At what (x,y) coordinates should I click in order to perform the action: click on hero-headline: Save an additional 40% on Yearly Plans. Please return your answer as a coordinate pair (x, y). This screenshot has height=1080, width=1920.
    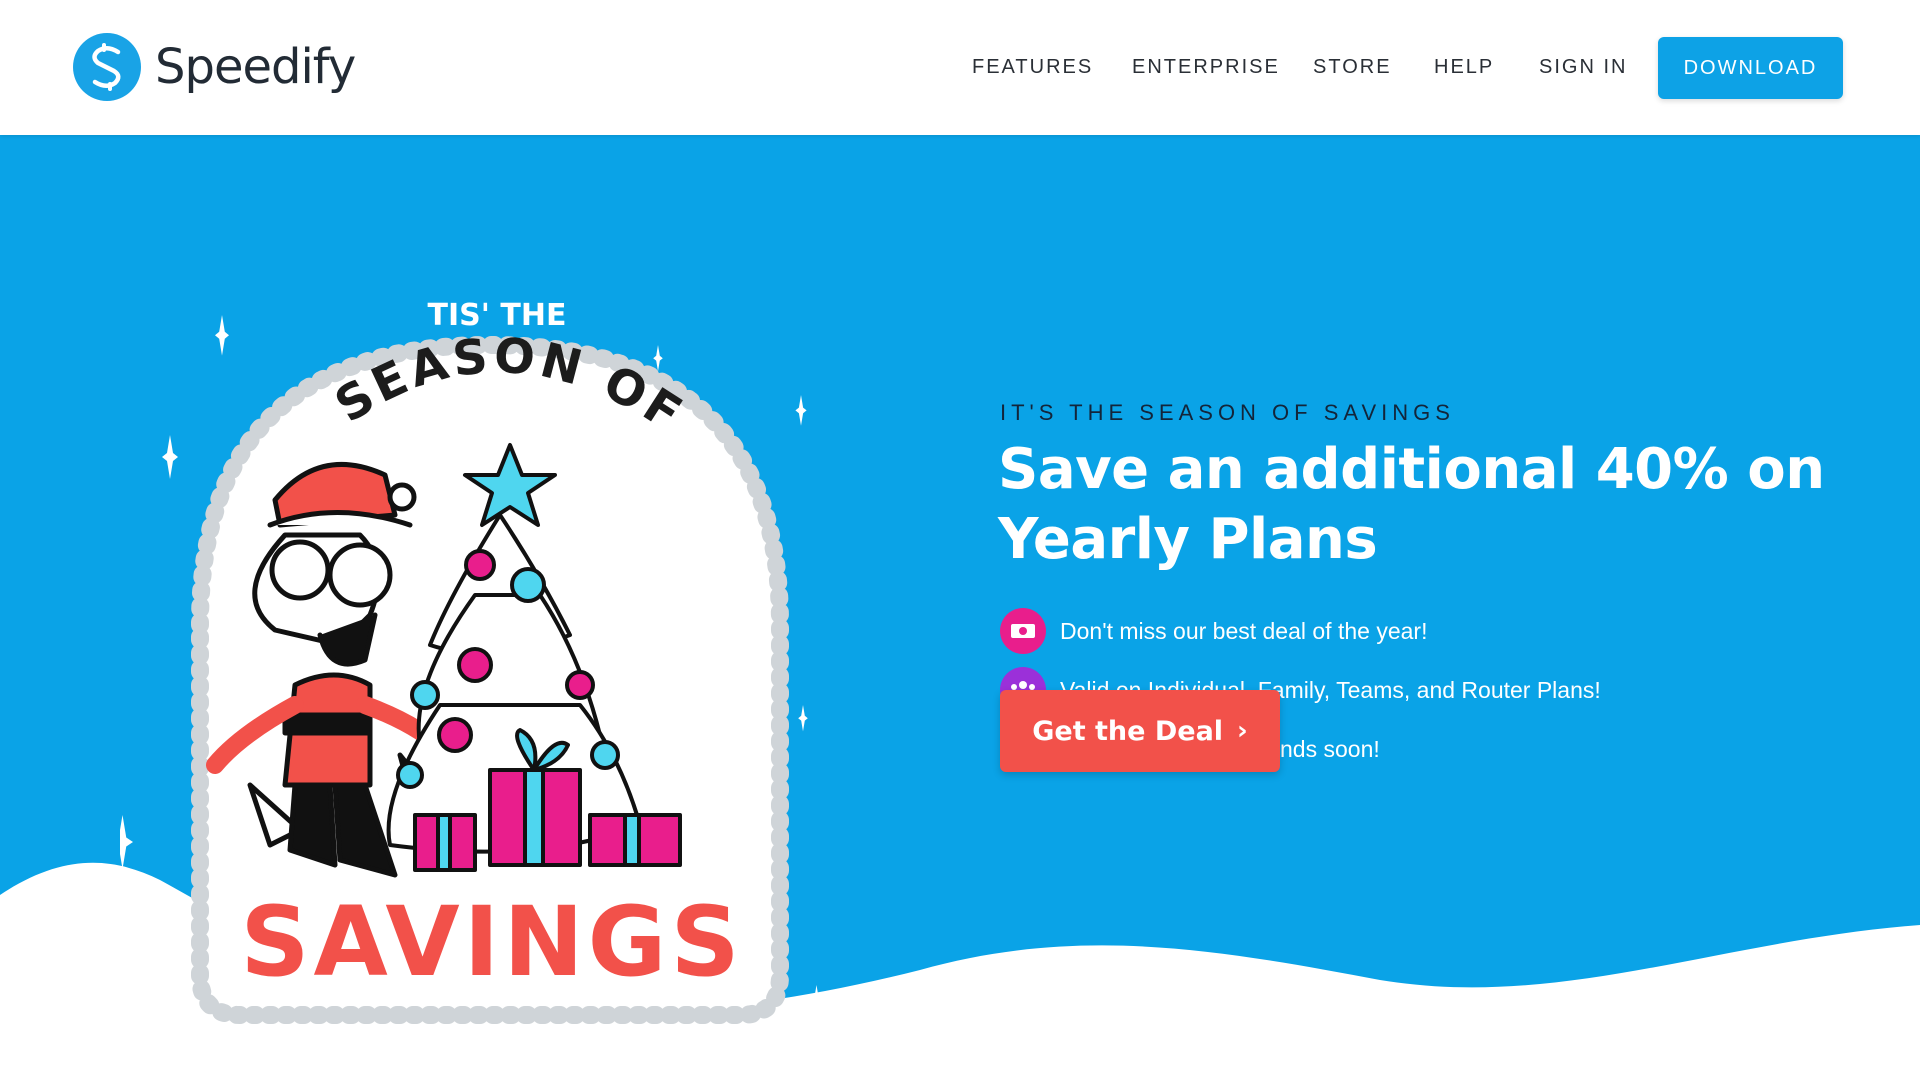
    Looking at the image, I should click on (1411, 504).